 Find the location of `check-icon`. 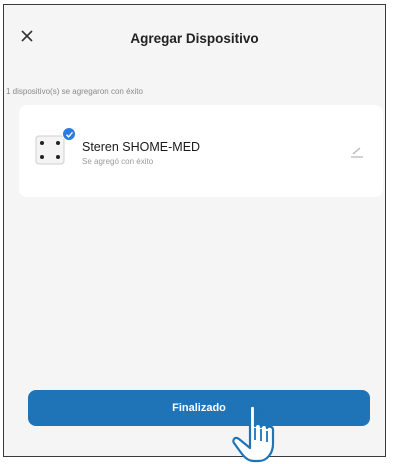

check-icon is located at coordinates (69, 134).